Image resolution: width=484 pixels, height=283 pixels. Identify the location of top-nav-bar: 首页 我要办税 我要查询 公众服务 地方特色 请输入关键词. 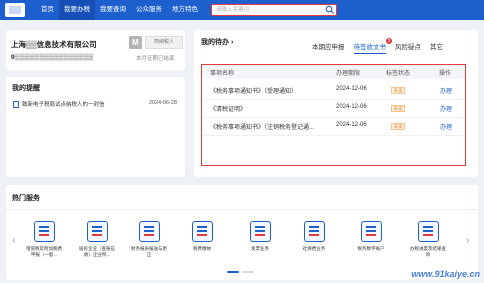
(242, 10).